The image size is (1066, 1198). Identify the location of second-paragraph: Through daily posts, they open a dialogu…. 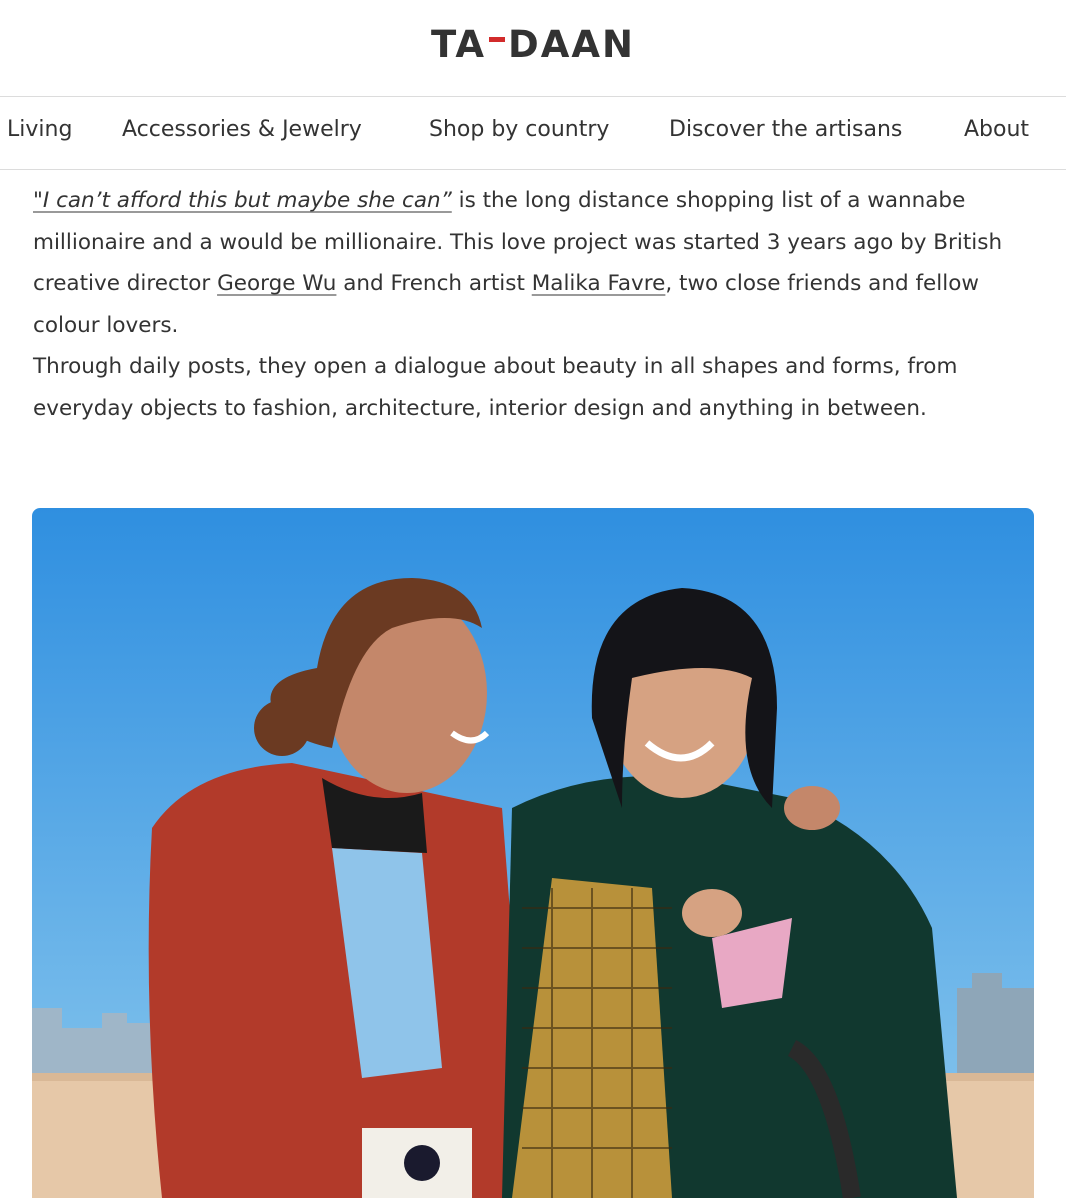
(495, 387).